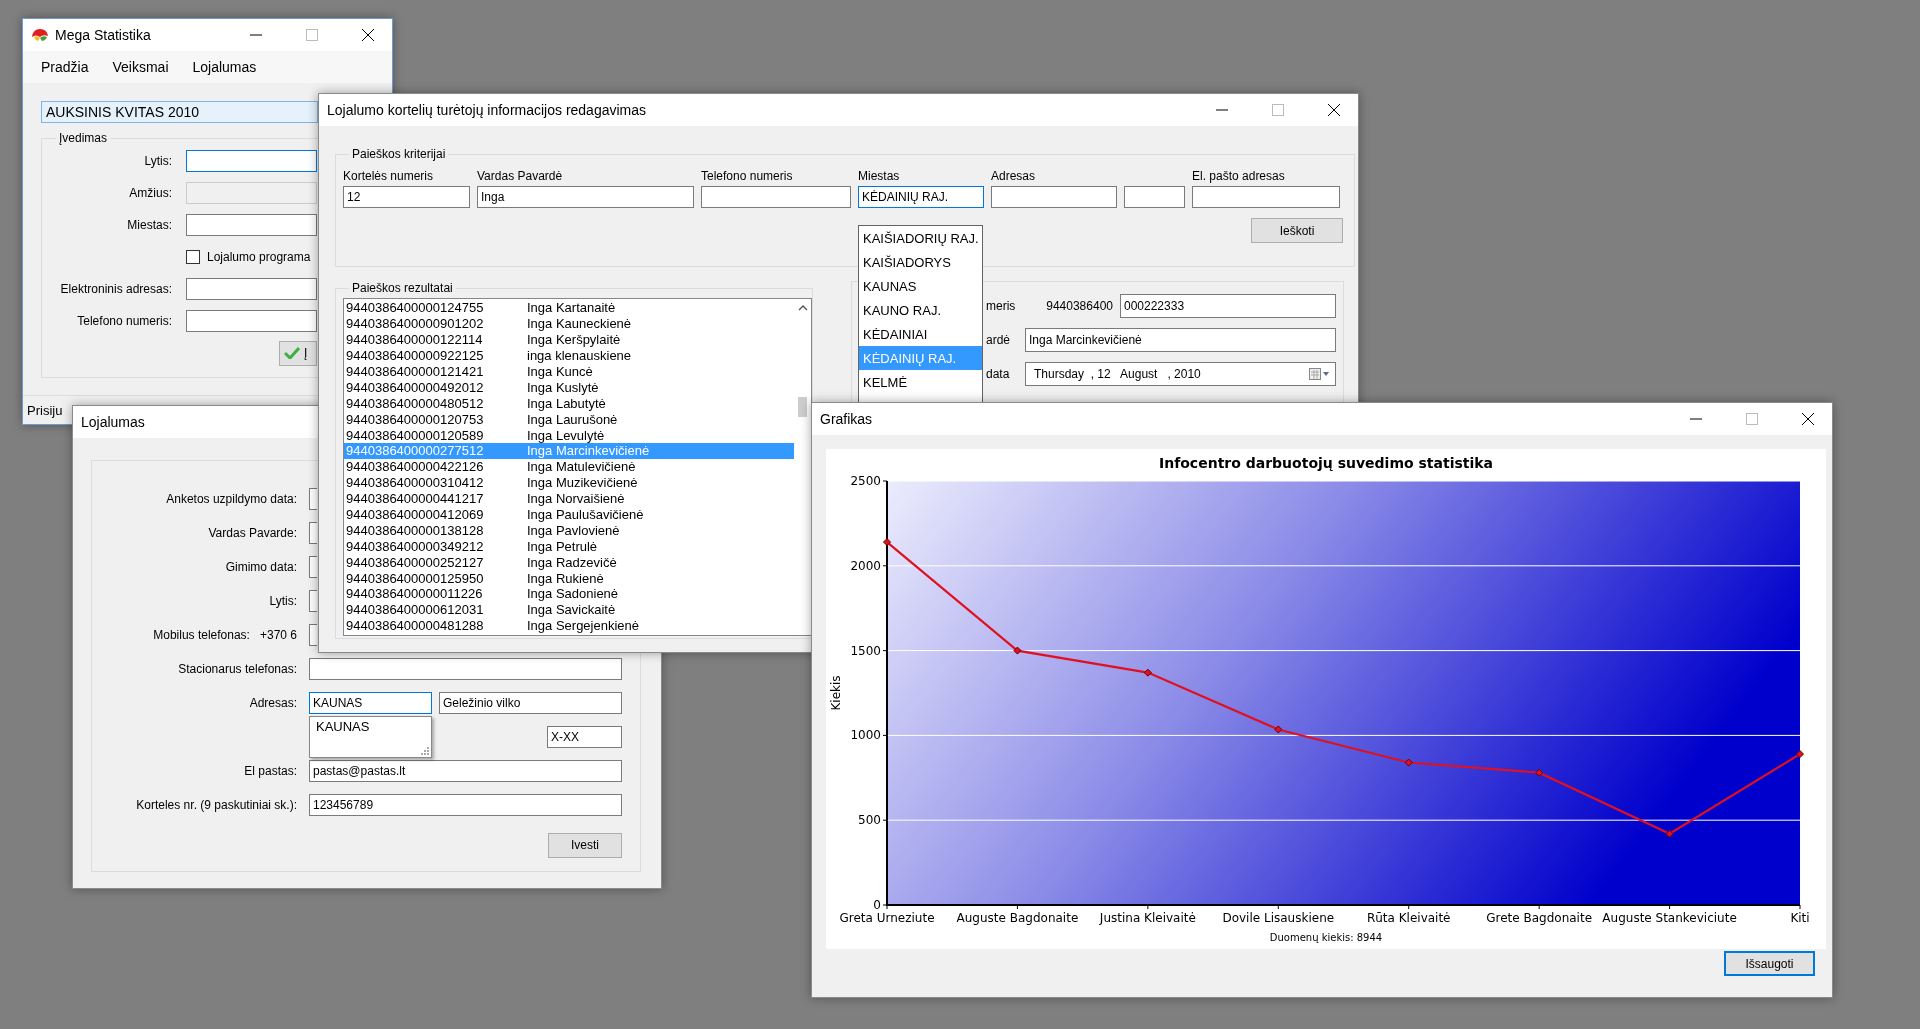 The width and height of the screenshot is (1920, 1029). What do you see at coordinates (921, 197) in the screenshot?
I see `input-field: KĖDAINIŲ RAJ.` at bounding box center [921, 197].